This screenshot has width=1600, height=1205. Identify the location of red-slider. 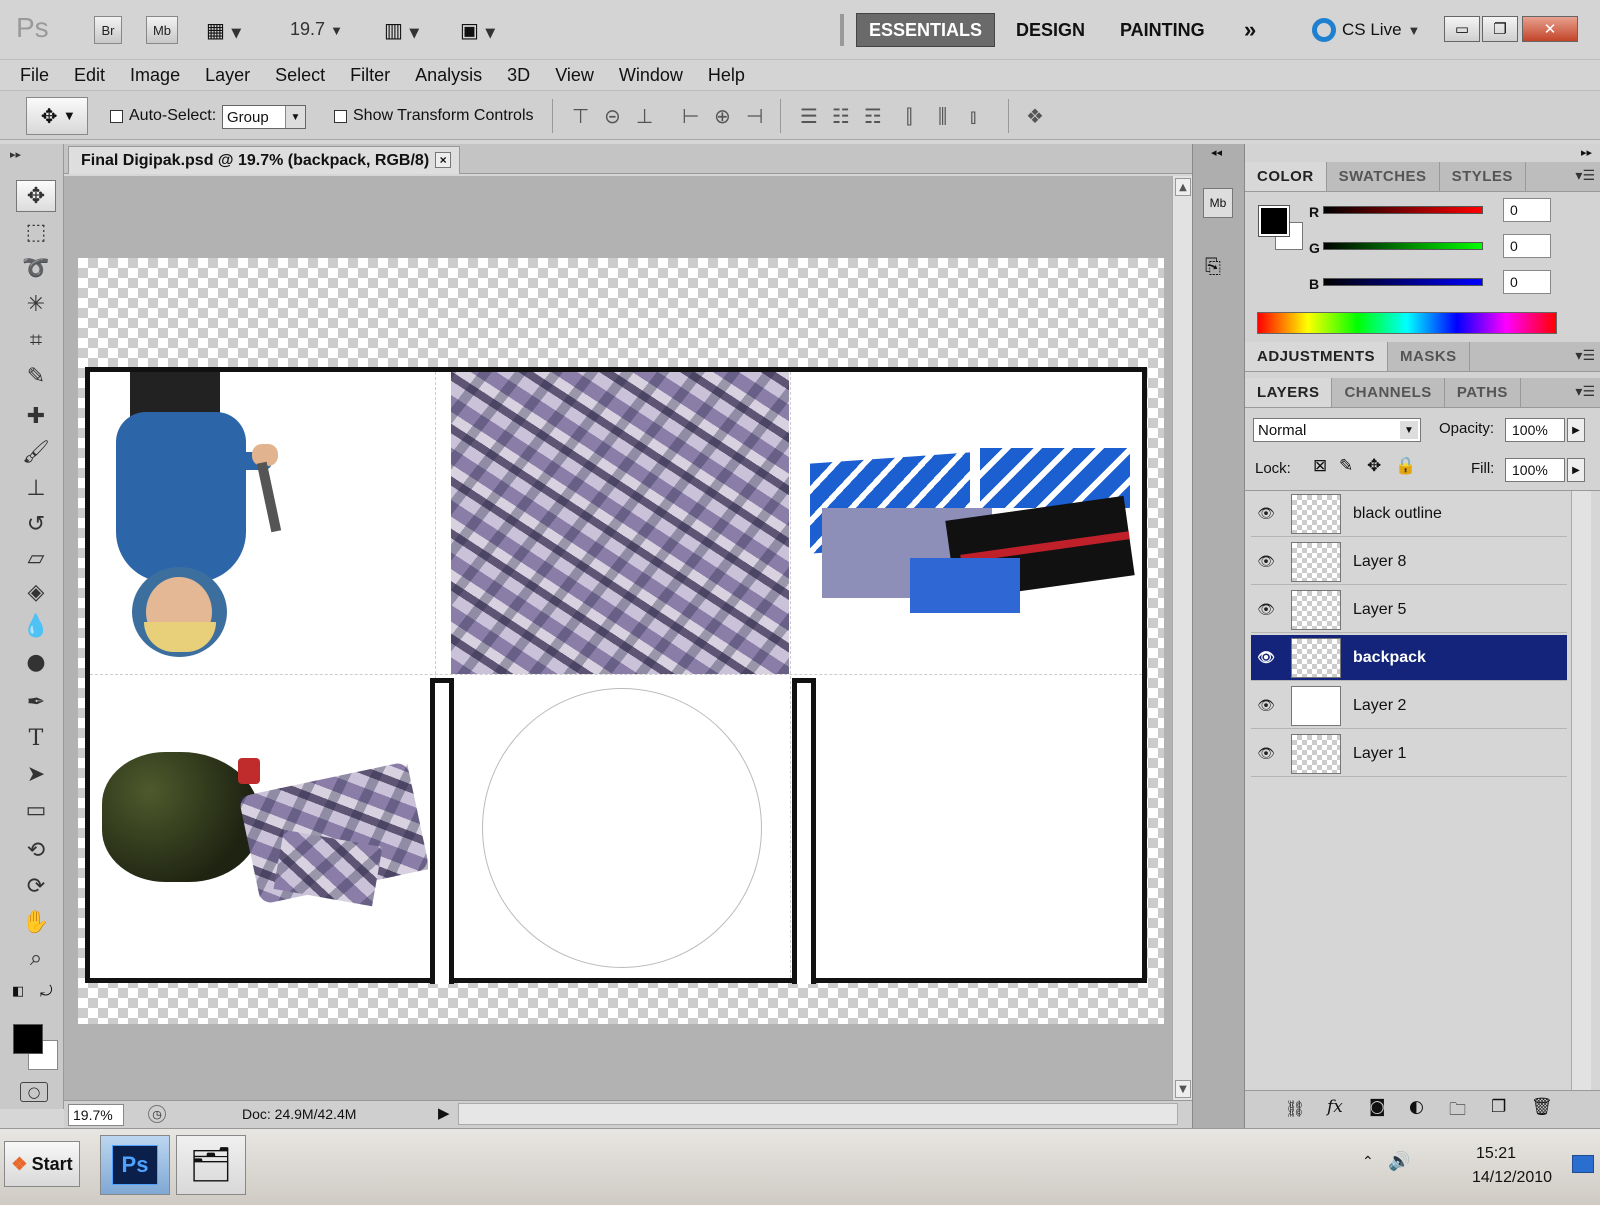
(1403, 210).